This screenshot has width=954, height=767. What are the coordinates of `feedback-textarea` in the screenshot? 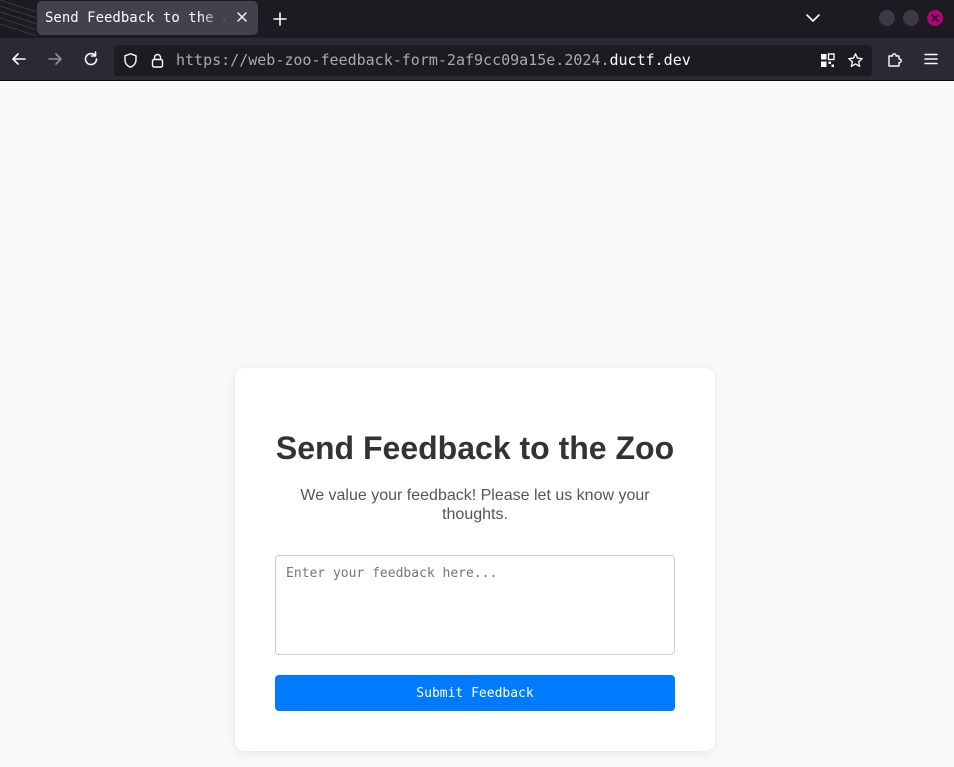 It's located at (475, 605).